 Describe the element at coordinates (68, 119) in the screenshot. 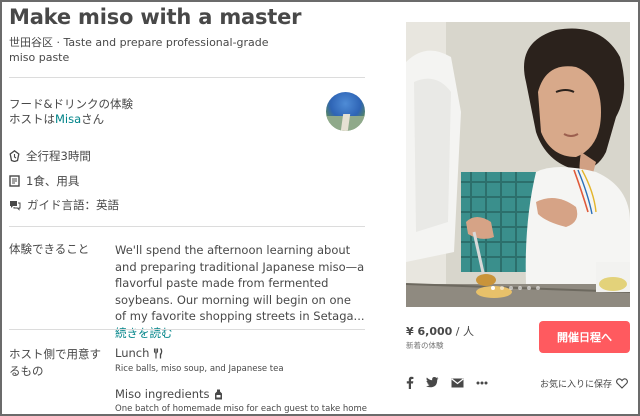

I see `host-name-link: Misa` at that location.